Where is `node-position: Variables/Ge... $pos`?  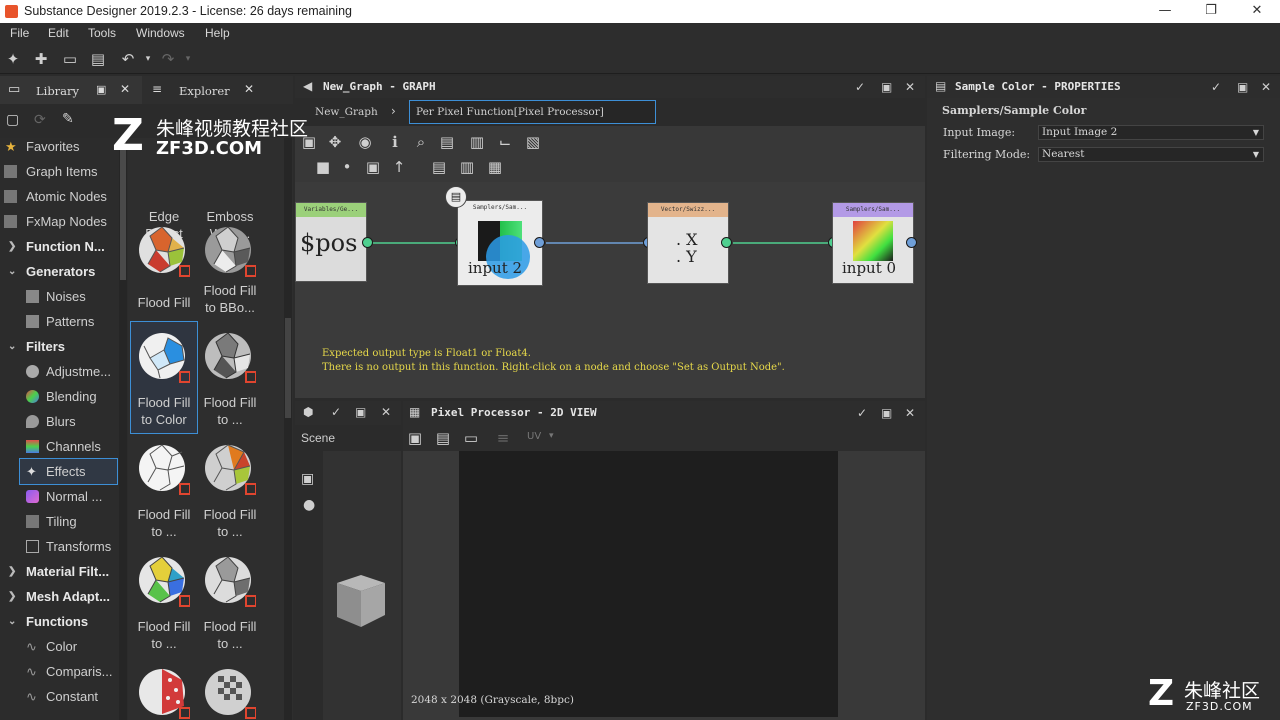
node-position: Variables/Ge... $pos is located at coordinates (331, 242).